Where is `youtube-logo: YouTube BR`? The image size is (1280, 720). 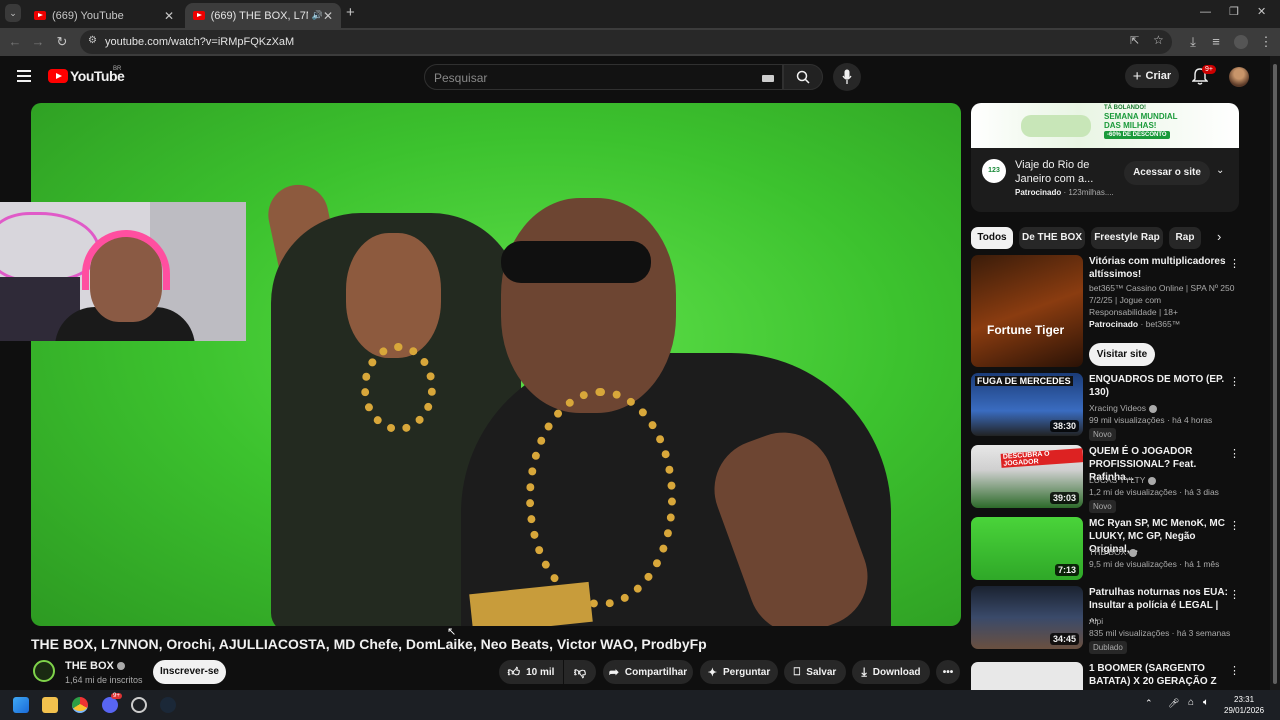
youtube-logo: YouTube BR is located at coordinates (86, 75).